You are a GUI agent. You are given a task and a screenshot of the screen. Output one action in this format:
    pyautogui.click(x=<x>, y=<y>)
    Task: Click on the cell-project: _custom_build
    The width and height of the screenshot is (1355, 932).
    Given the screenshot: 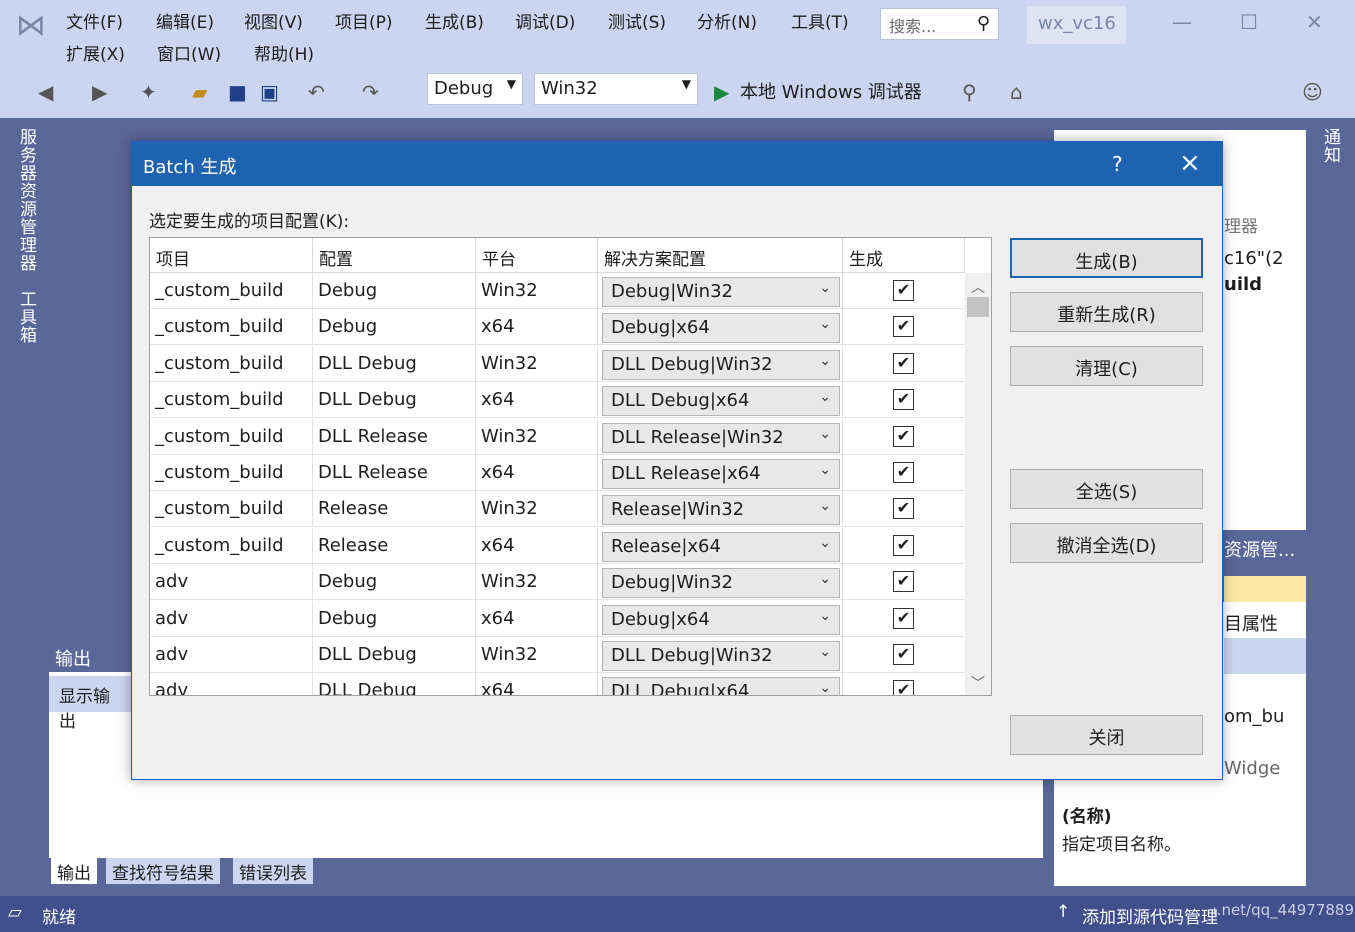 What is the action you would take?
    pyautogui.click(x=231, y=363)
    